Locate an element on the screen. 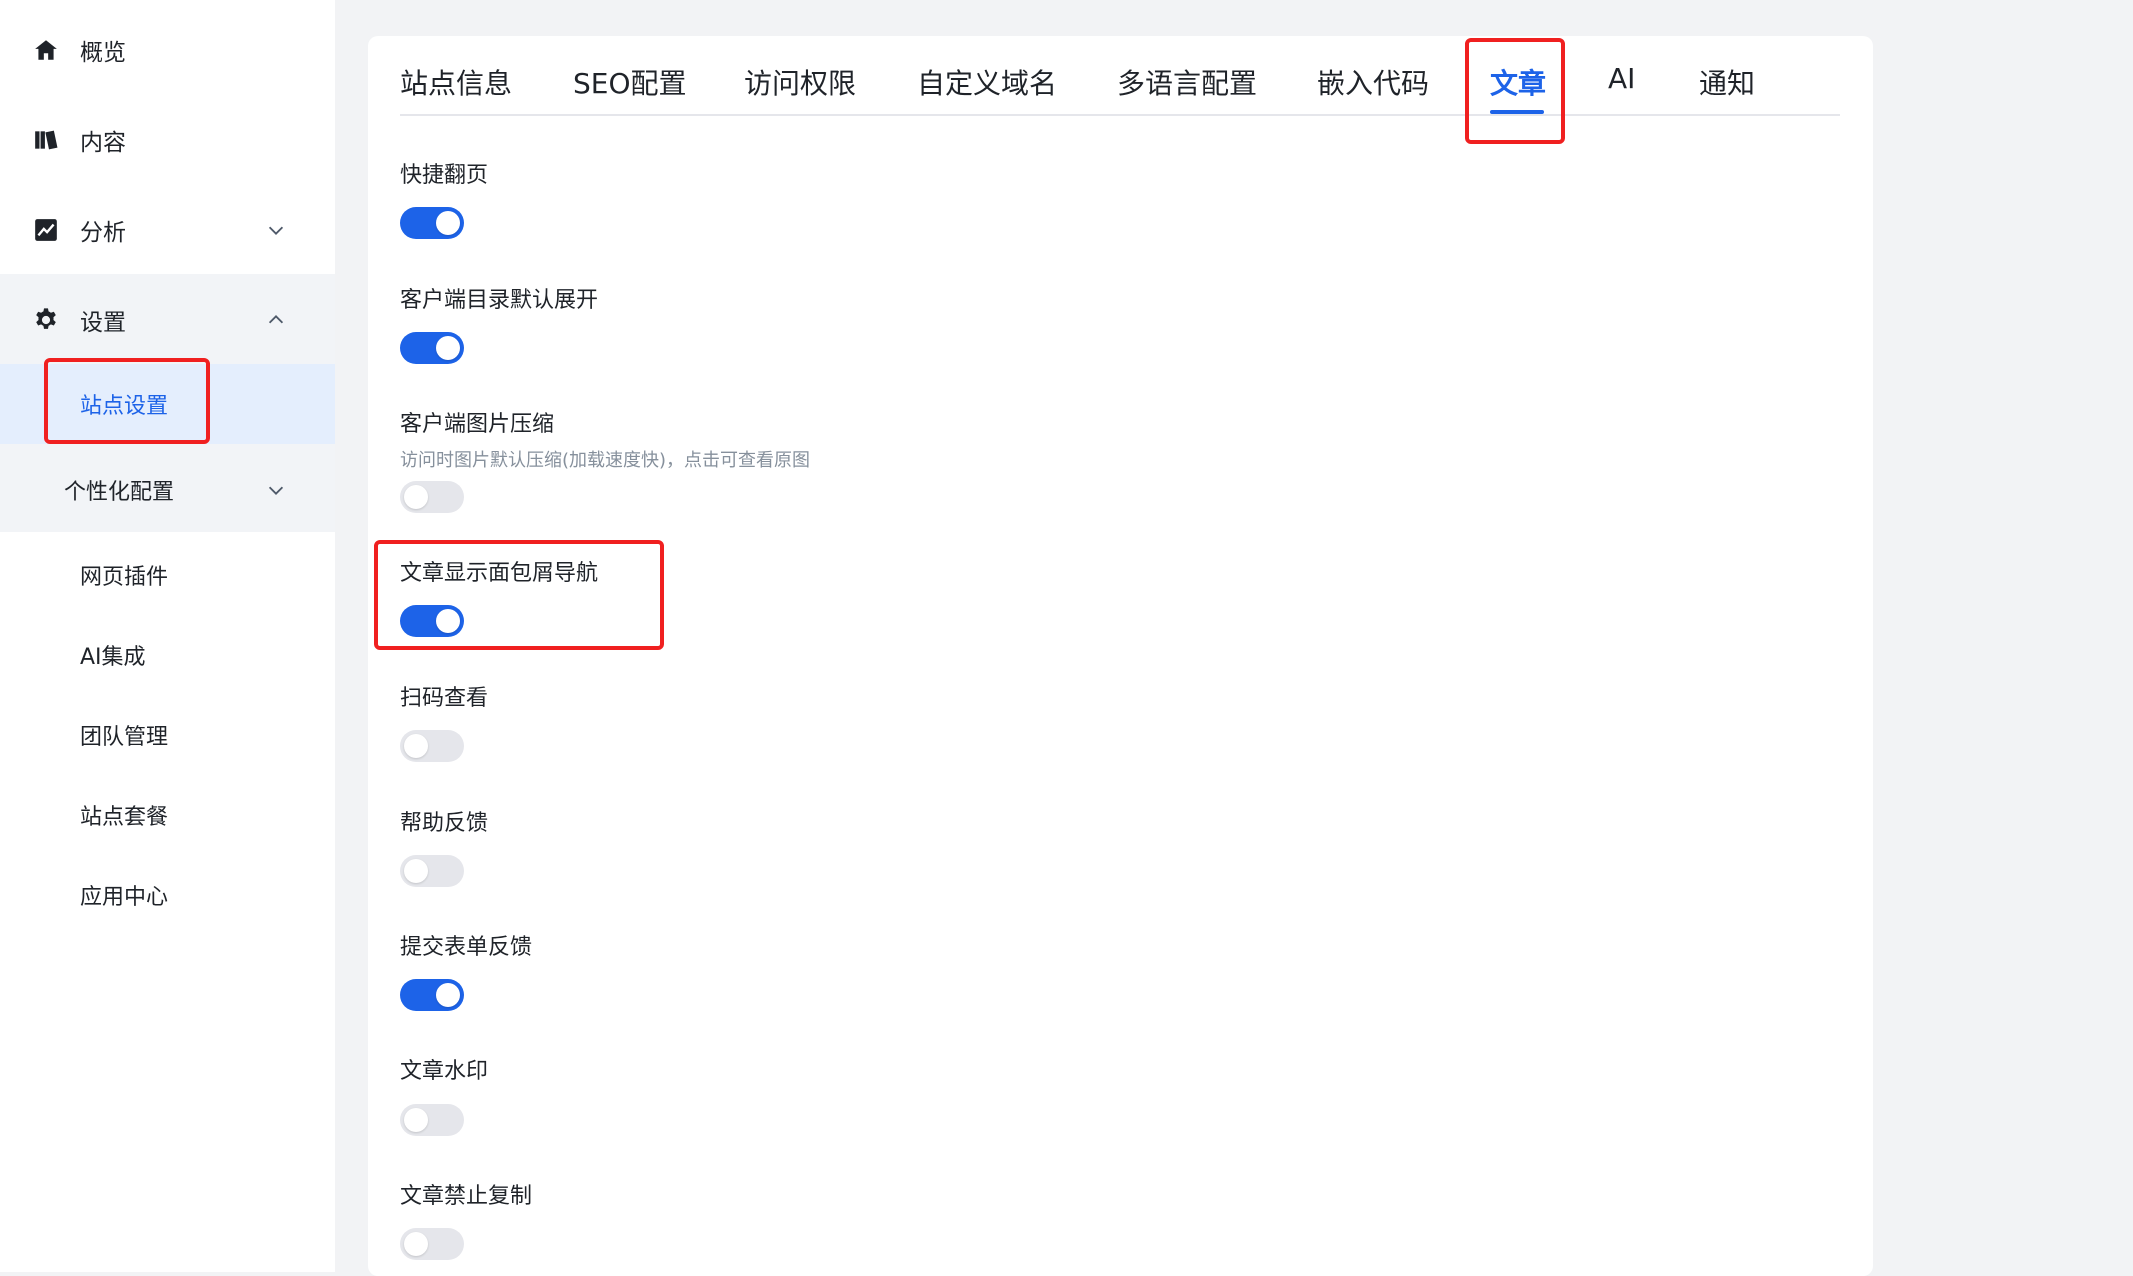  chart-line-icon is located at coordinates (46, 230).